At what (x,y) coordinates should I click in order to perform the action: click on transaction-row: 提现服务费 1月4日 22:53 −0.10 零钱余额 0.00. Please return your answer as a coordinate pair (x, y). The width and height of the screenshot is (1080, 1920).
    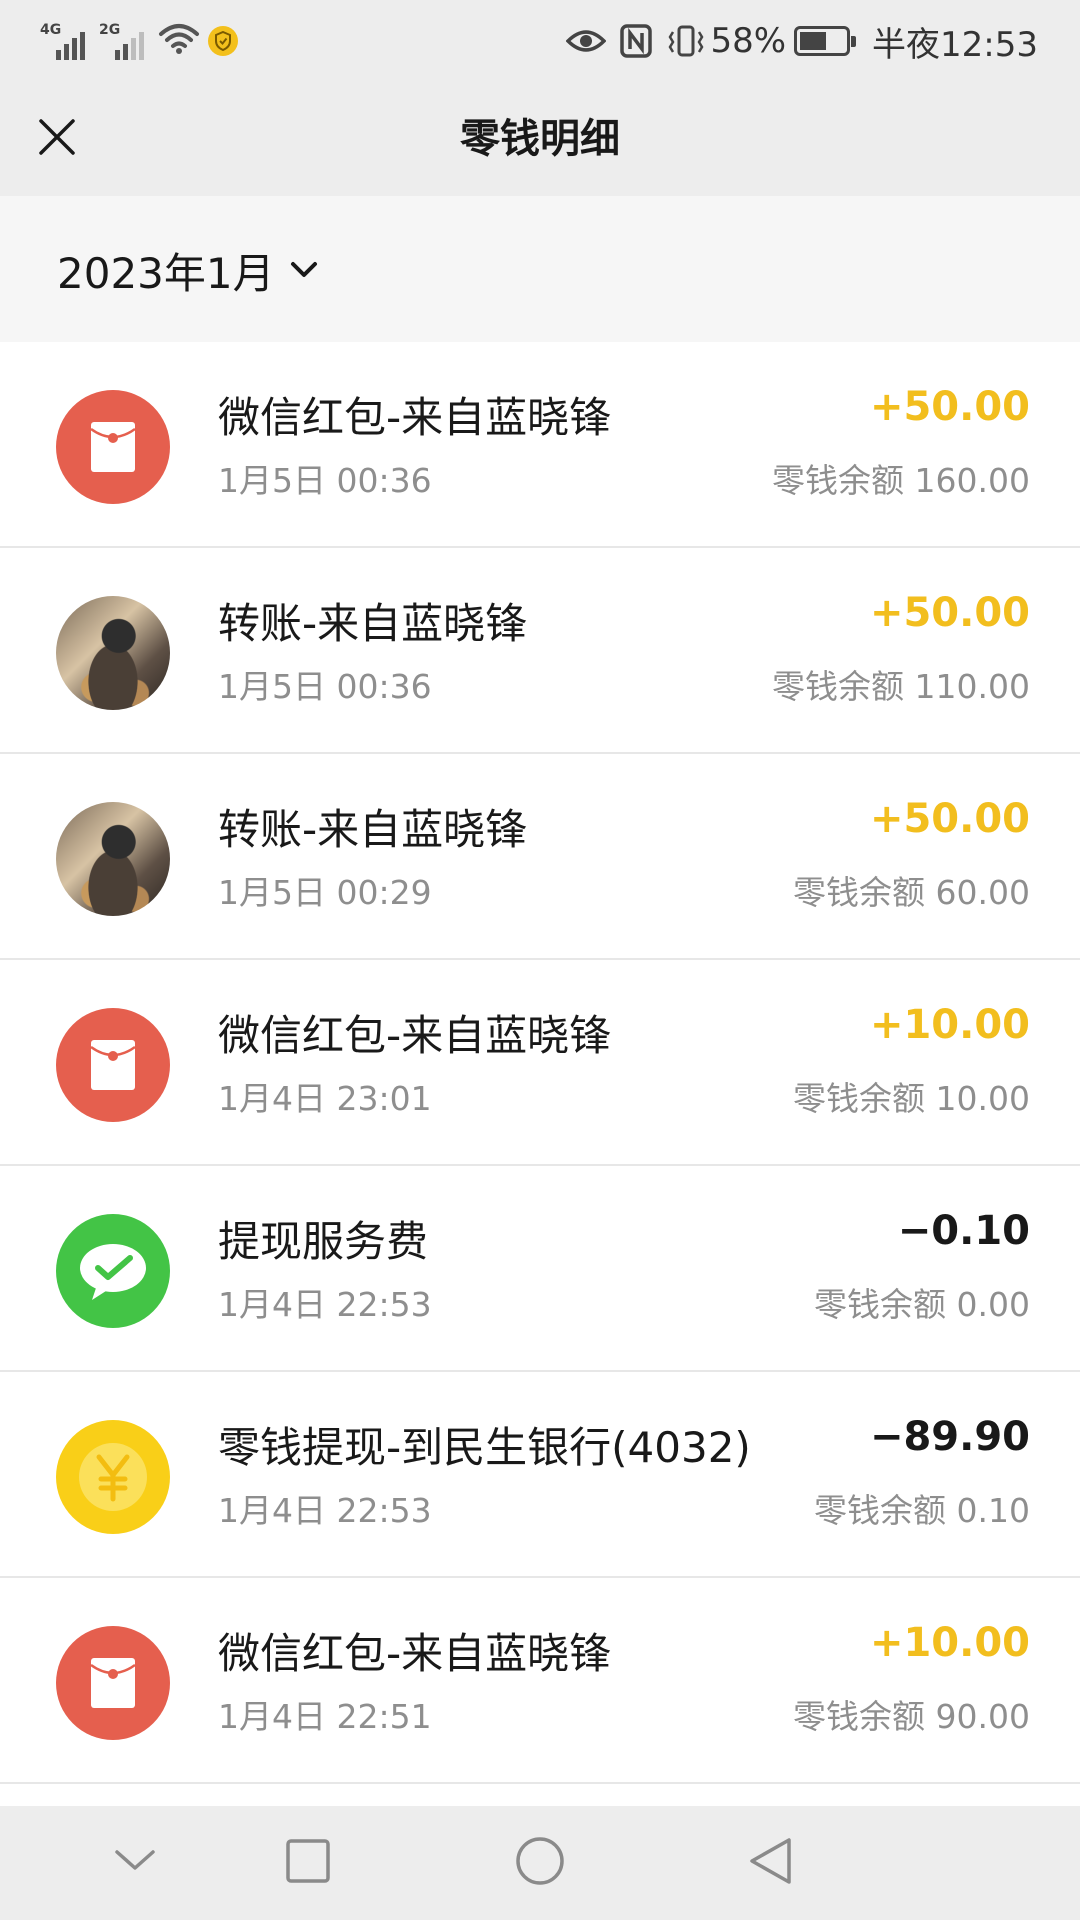
    Looking at the image, I should click on (540, 1269).